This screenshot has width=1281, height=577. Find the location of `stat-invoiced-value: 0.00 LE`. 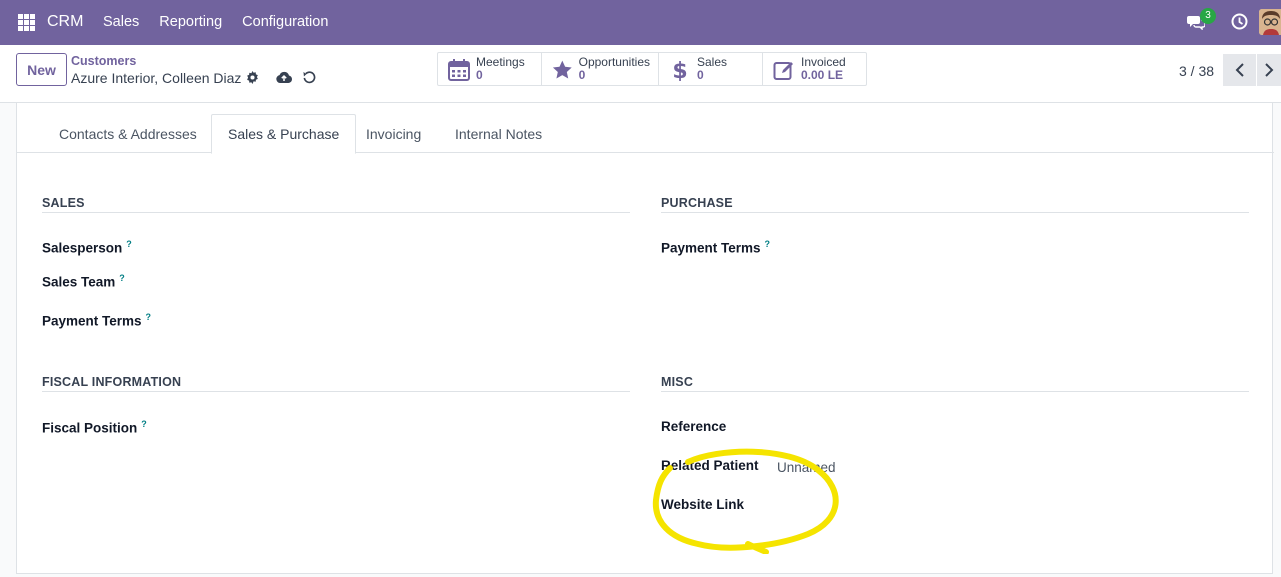

stat-invoiced-value: 0.00 LE is located at coordinates (822, 75).